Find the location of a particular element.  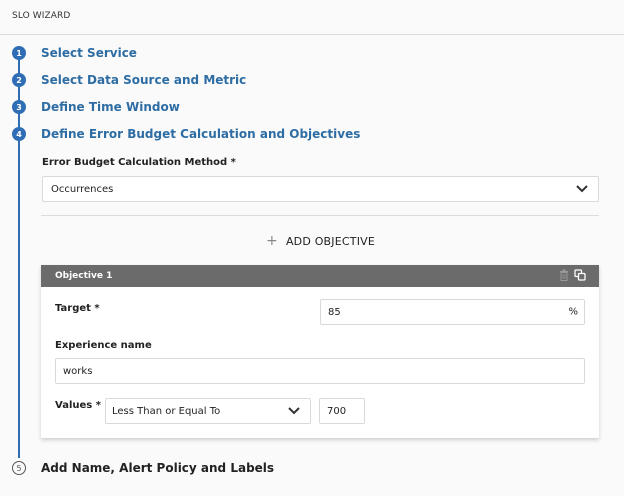

objective-title: Objective 1 is located at coordinates (84, 276).